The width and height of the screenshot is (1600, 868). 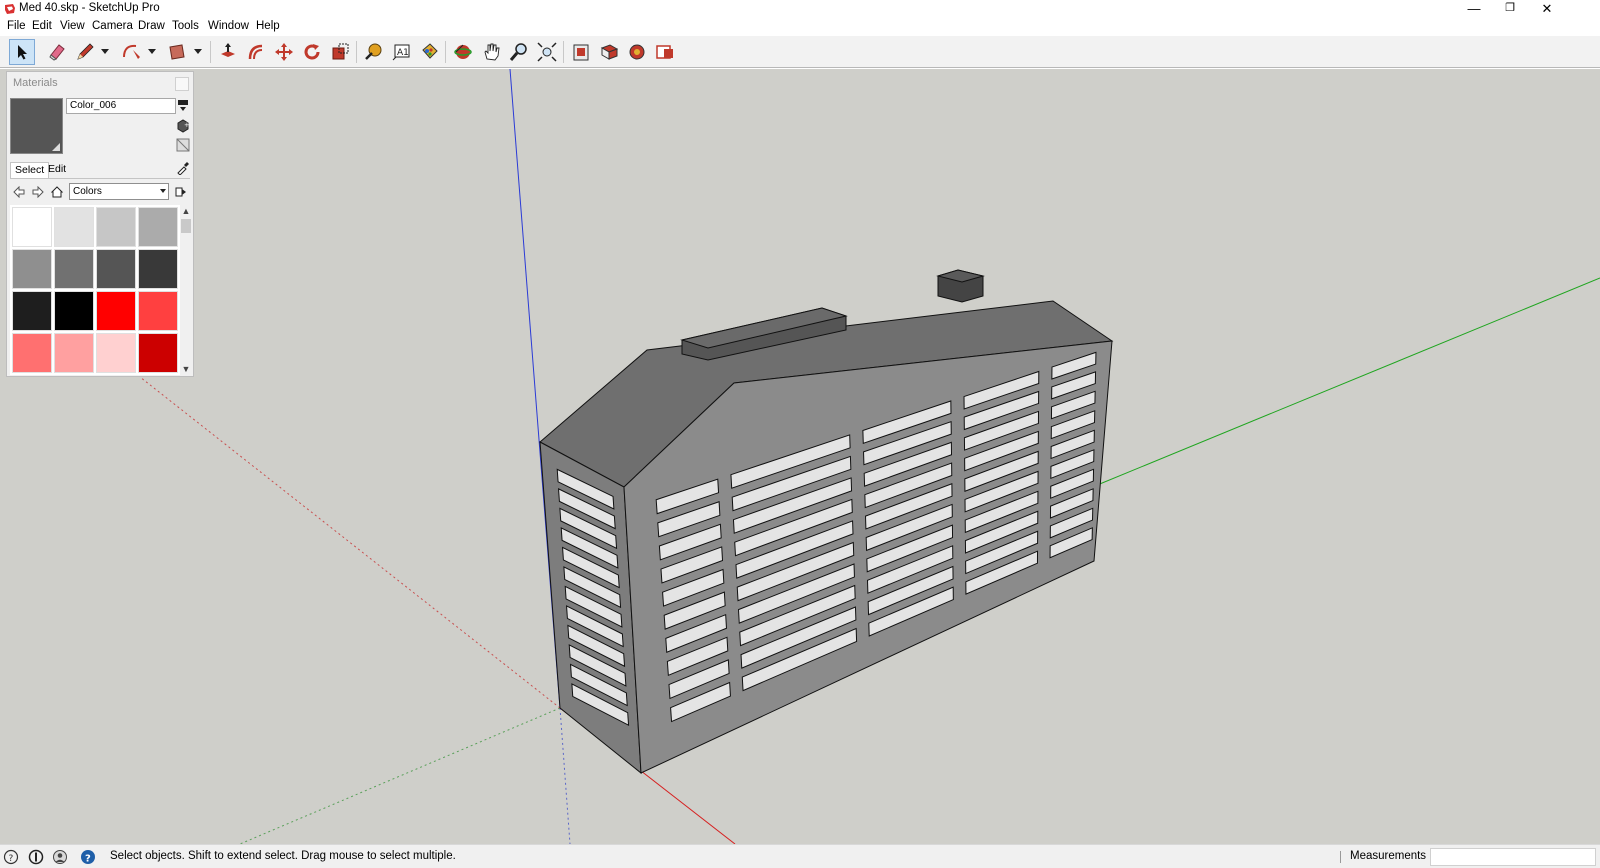 I want to click on text-icon: A1, so click(x=401, y=52).